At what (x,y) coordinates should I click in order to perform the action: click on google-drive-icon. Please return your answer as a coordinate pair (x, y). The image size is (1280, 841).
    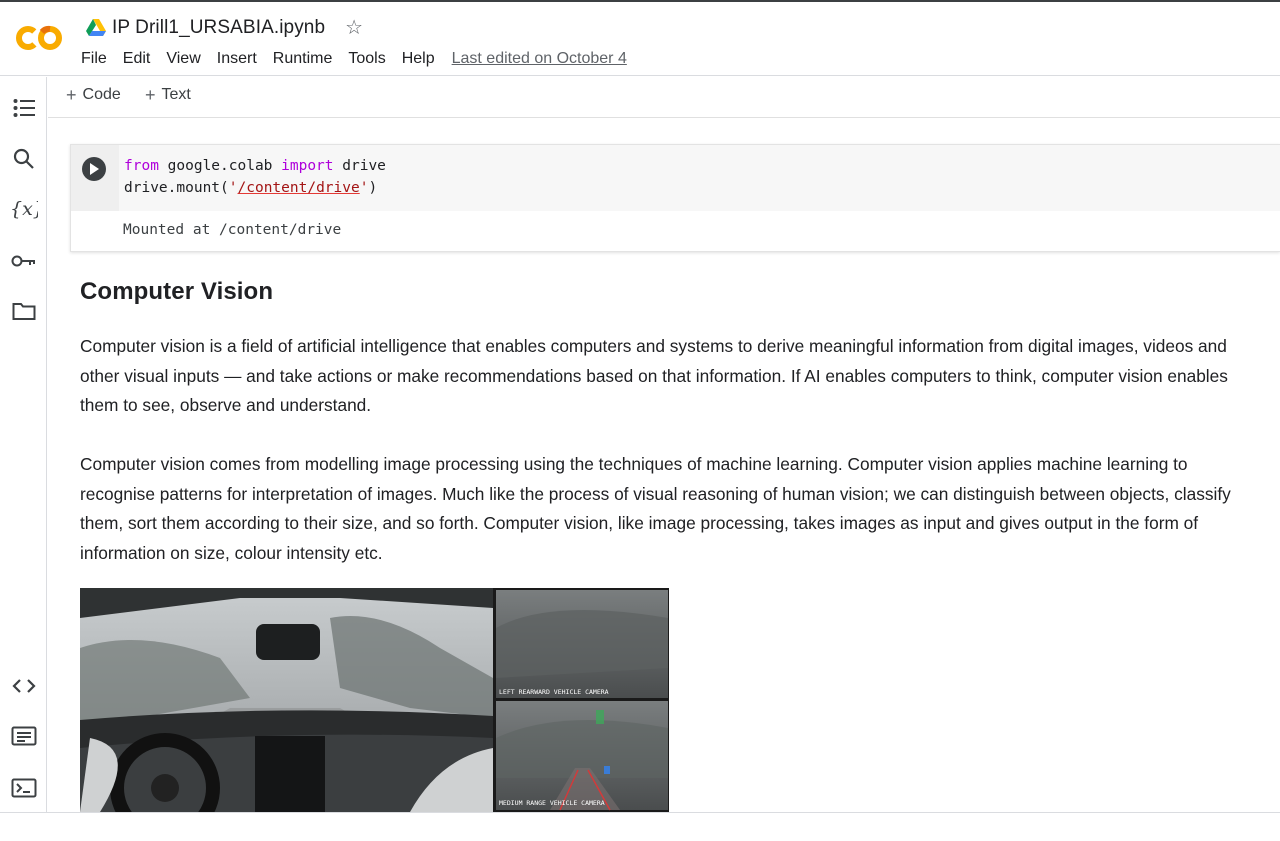
    Looking at the image, I should click on (96, 28).